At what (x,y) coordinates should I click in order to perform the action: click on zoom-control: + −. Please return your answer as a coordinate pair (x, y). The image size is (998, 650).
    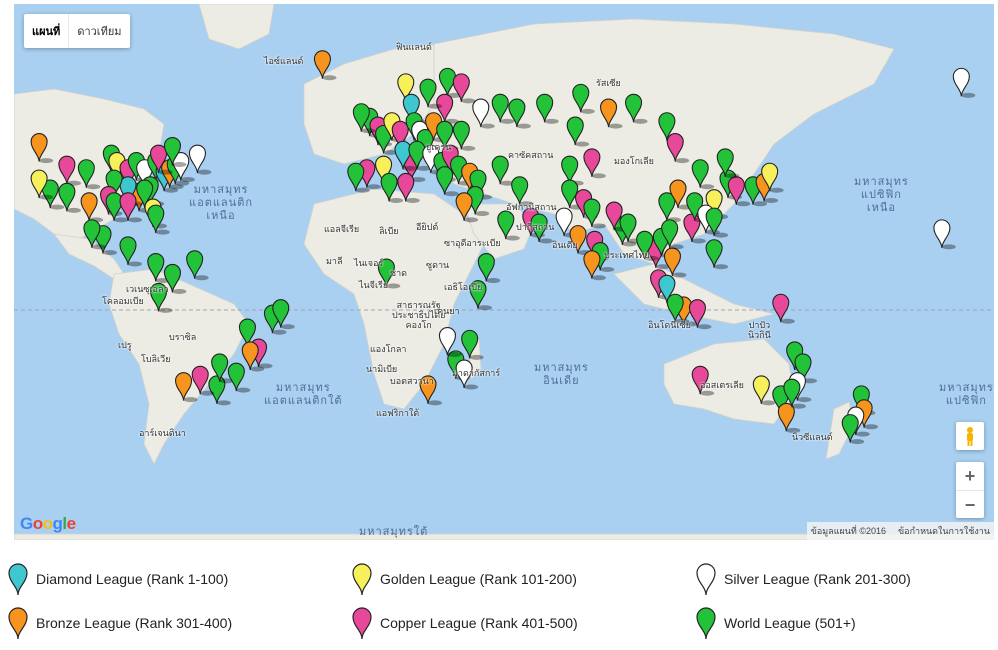
    Looking at the image, I should click on (970, 490).